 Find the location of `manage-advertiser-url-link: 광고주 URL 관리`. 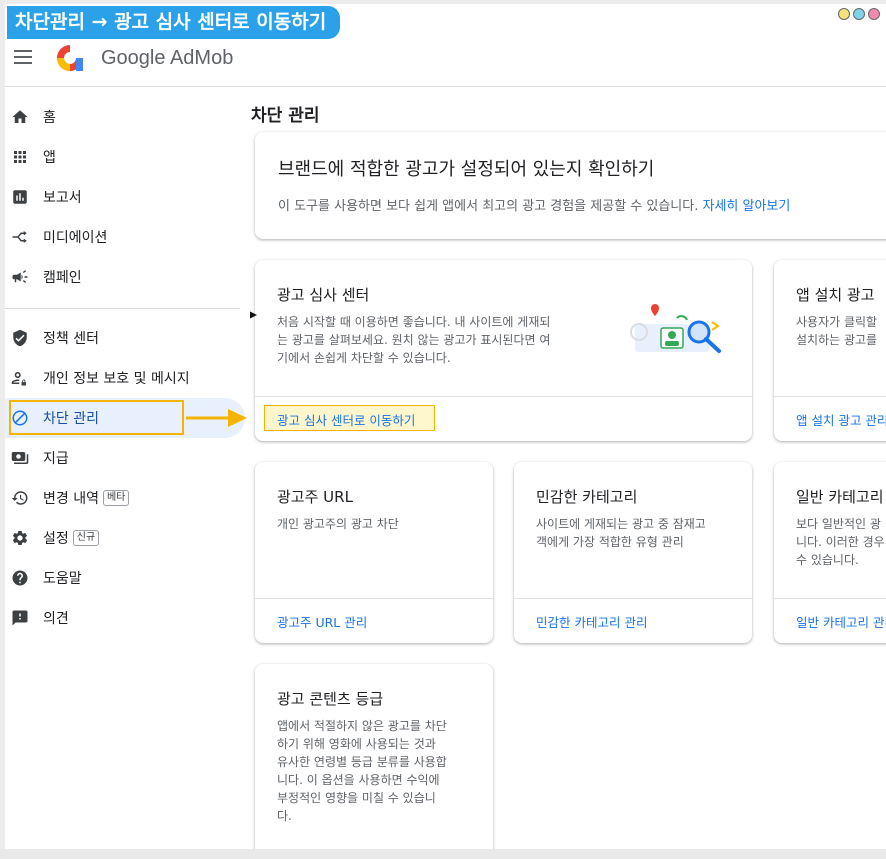

manage-advertiser-url-link: 광고주 URL 관리 is located at coordinates (322, 621).